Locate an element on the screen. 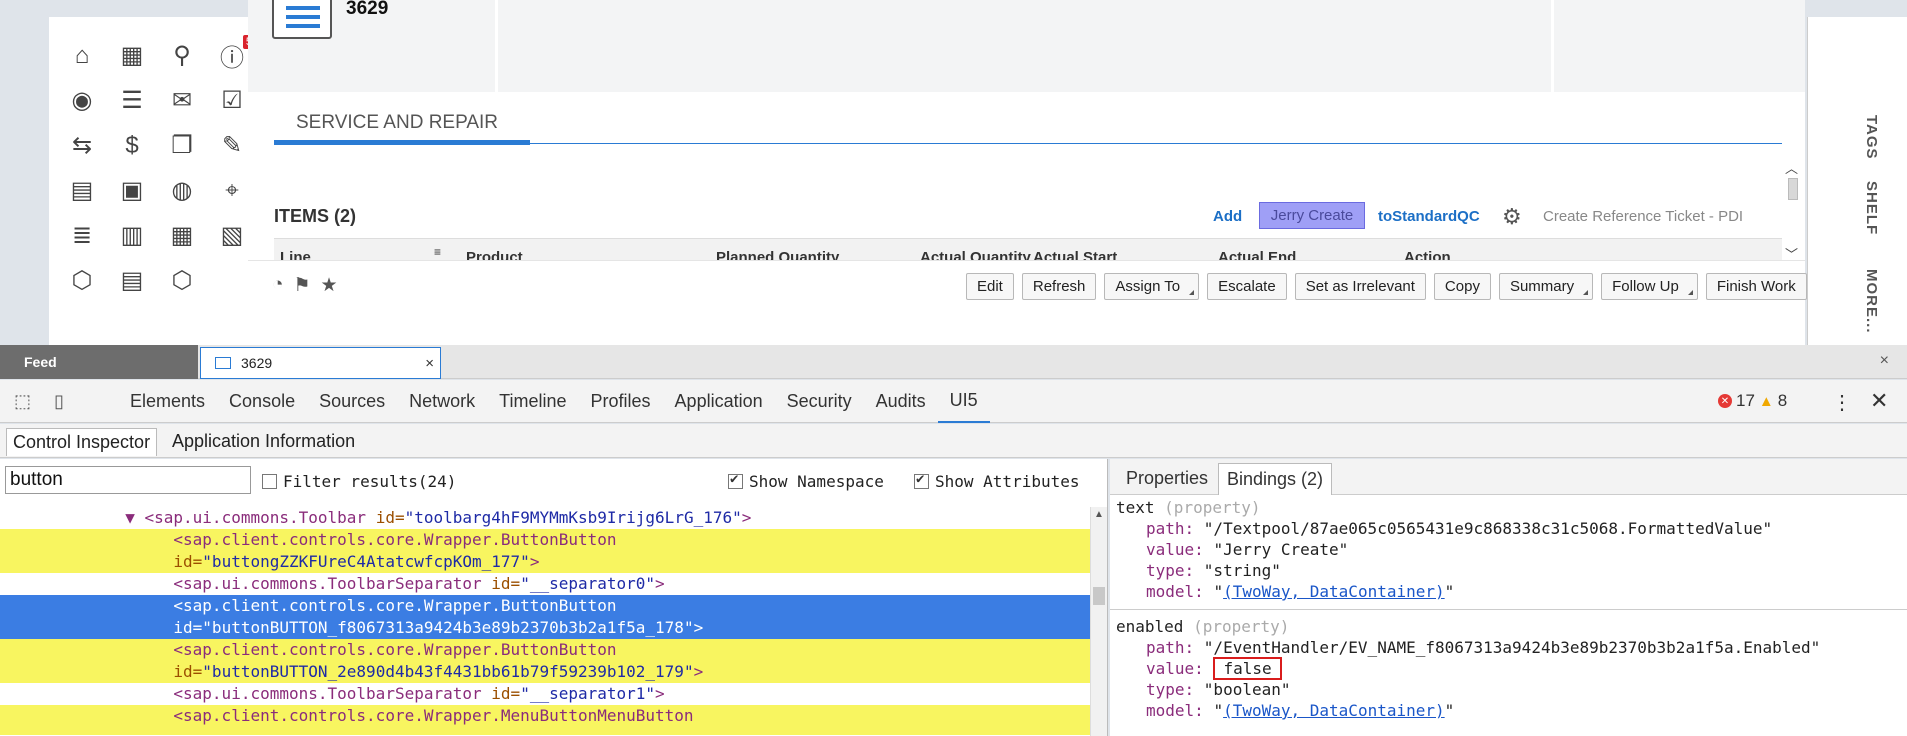  console-counts: ✕ 17 ▲ 8 is located at coordinates (1752, 401).